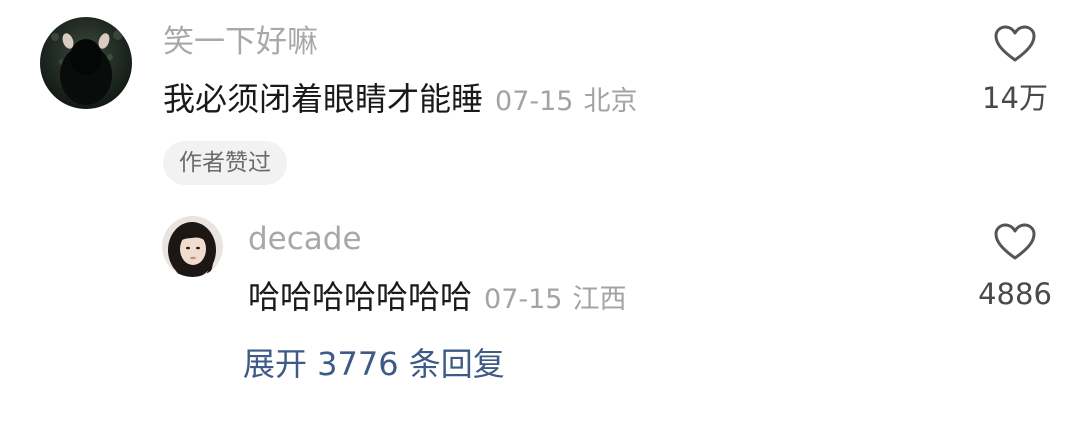 This screenshot has width=1080, height=422. Describe the element at coordinates (534, 101) in the screenshot. I see `comment-date: 07-15` at that location.